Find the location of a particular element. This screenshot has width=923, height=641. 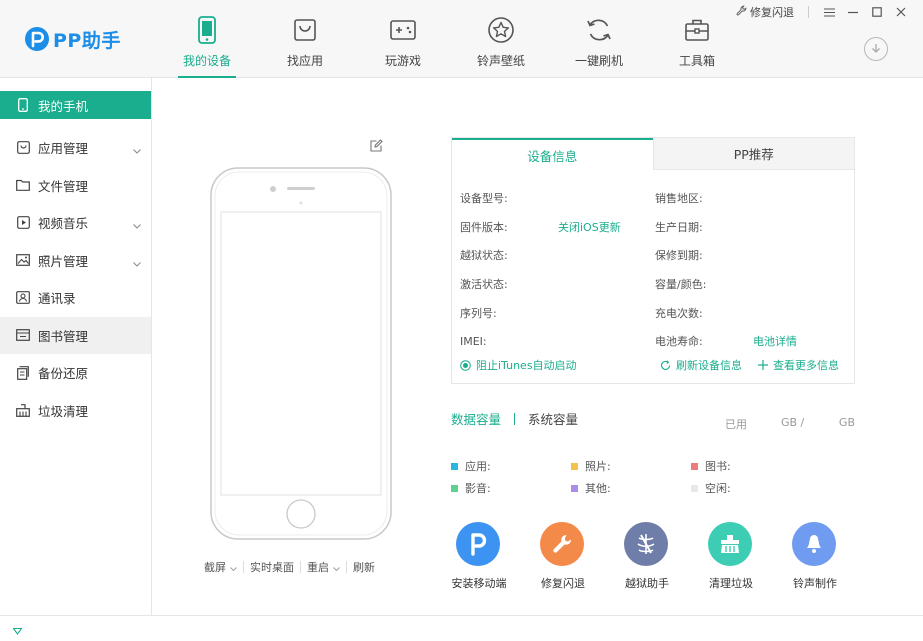

refresh-button: 刷新 is located at coordinates (364, 567).